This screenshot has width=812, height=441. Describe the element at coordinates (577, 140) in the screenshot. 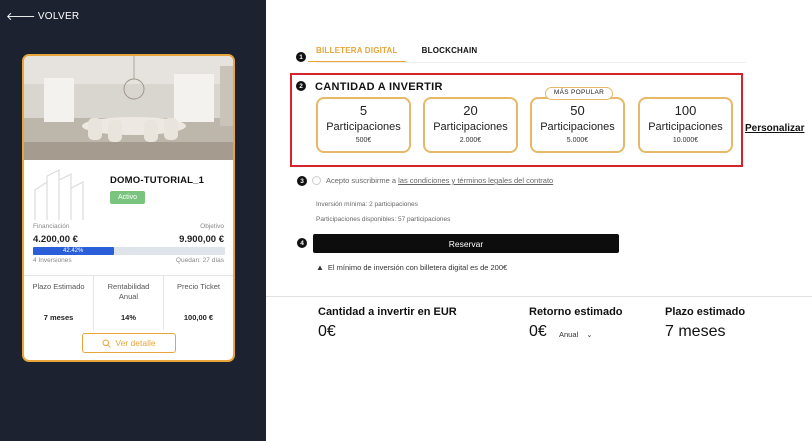

I see `option-price: 5.000€` at that location.